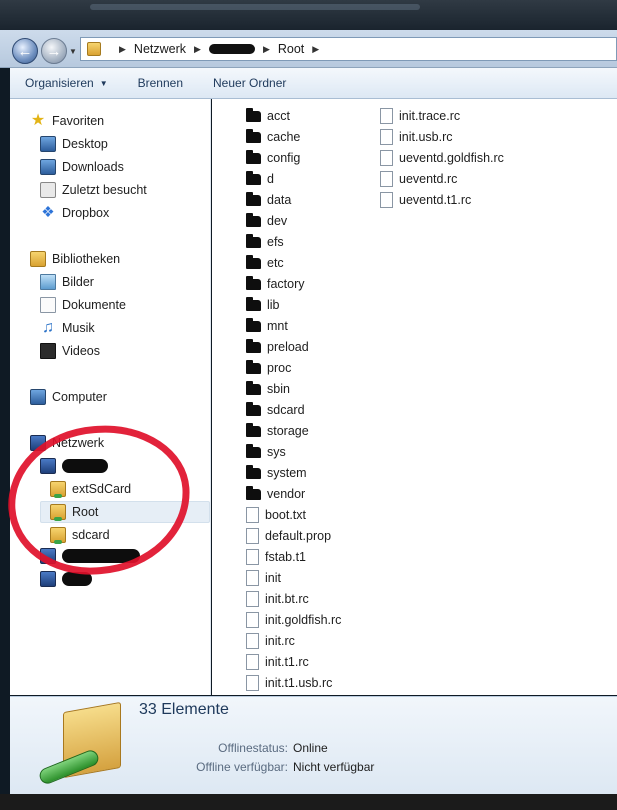 The height and width of the screenshot is (810, 617). I want to click on folder-item: sbin, so click(268, 388).